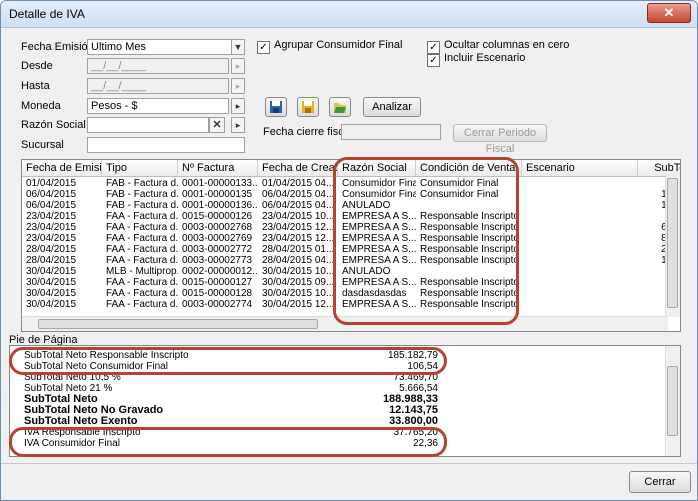 This screenshot has width=698, height=501. I want to click on column-header: Nº Factura, so click(218, 168).